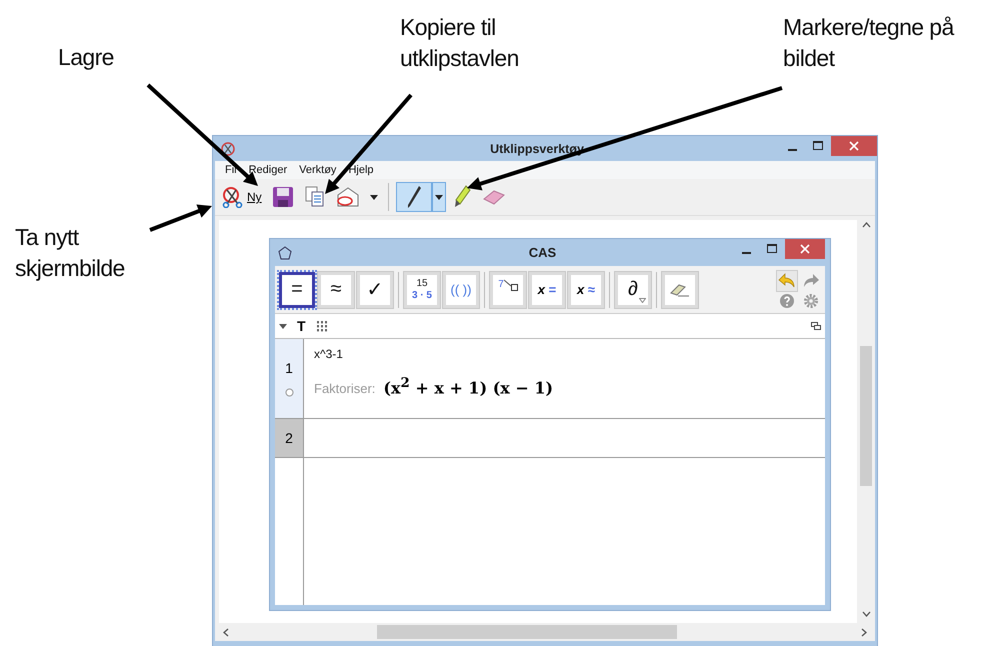  What do you see at coordinates (461, 197) in the screenshot?
I see `highlighter-icon` at bounding box center [461, 197].